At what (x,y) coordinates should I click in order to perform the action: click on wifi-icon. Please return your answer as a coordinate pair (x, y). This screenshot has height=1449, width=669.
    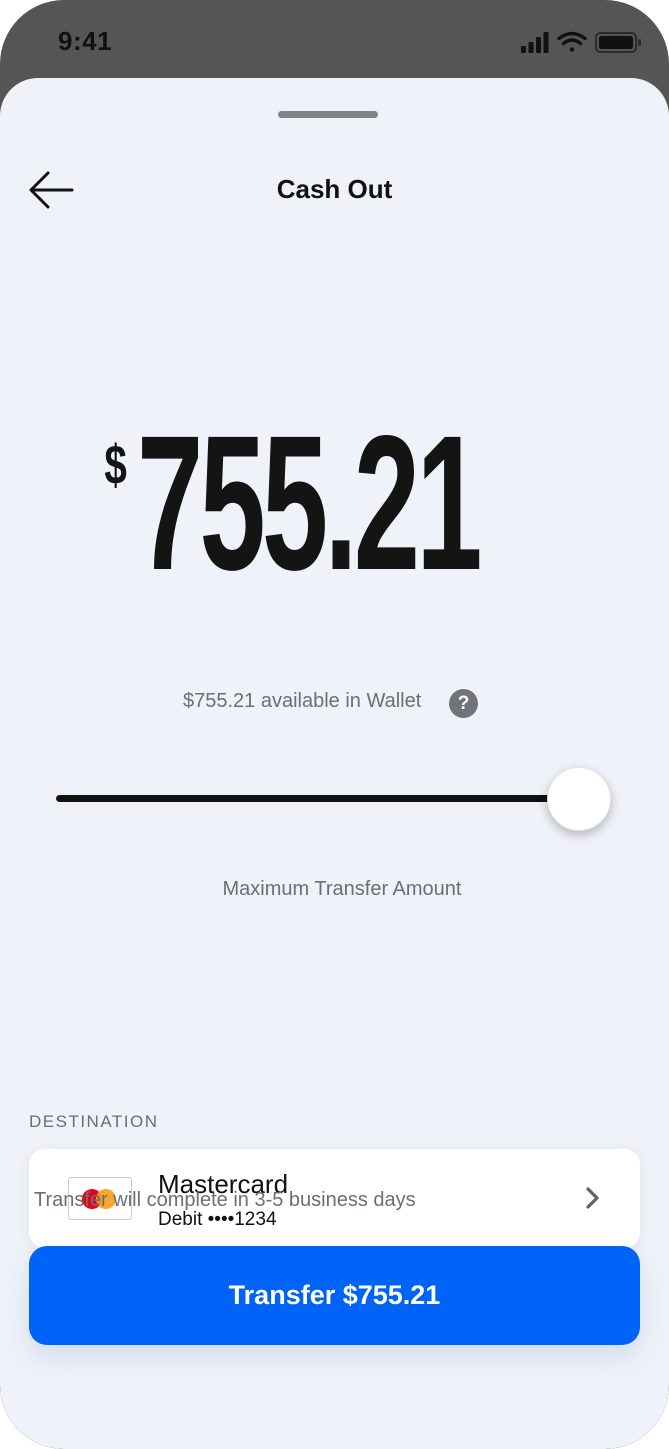
    Looking at the image, I should click on (572, 41).